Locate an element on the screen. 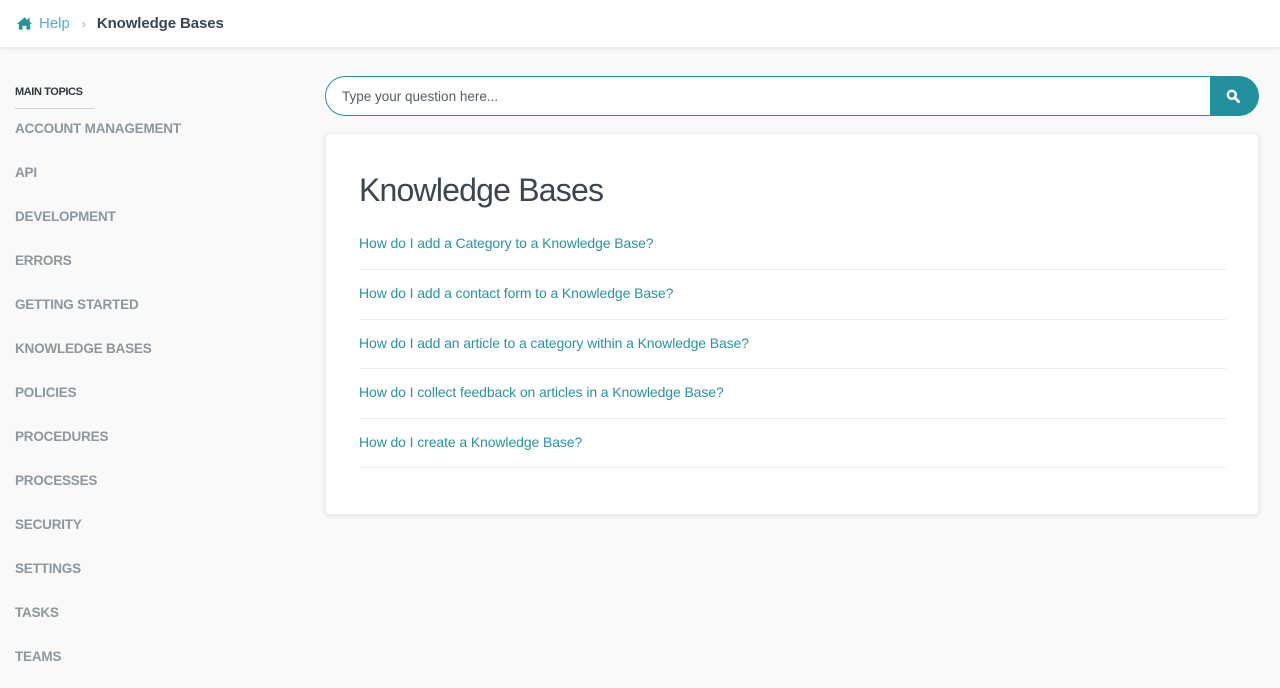 This screenshot has width=1280, height=688. top-bar: Help › Knowledge Bases is located at coordinates (640, 24).